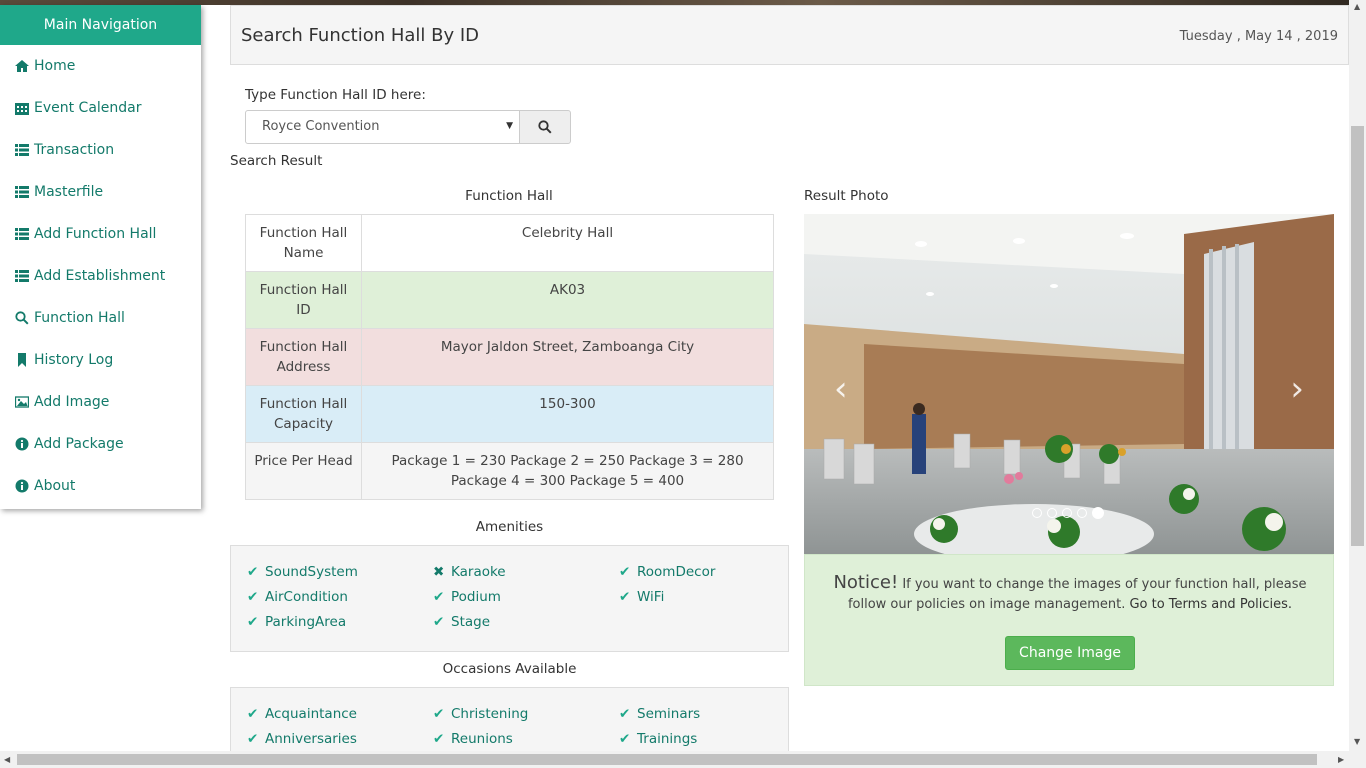 This screenshot has height=768, width=1366. What do you see at coordinates (7, 759) in the screenshot?
I see `scroll-left-icon: ◀` at bounding box center [7, 759].